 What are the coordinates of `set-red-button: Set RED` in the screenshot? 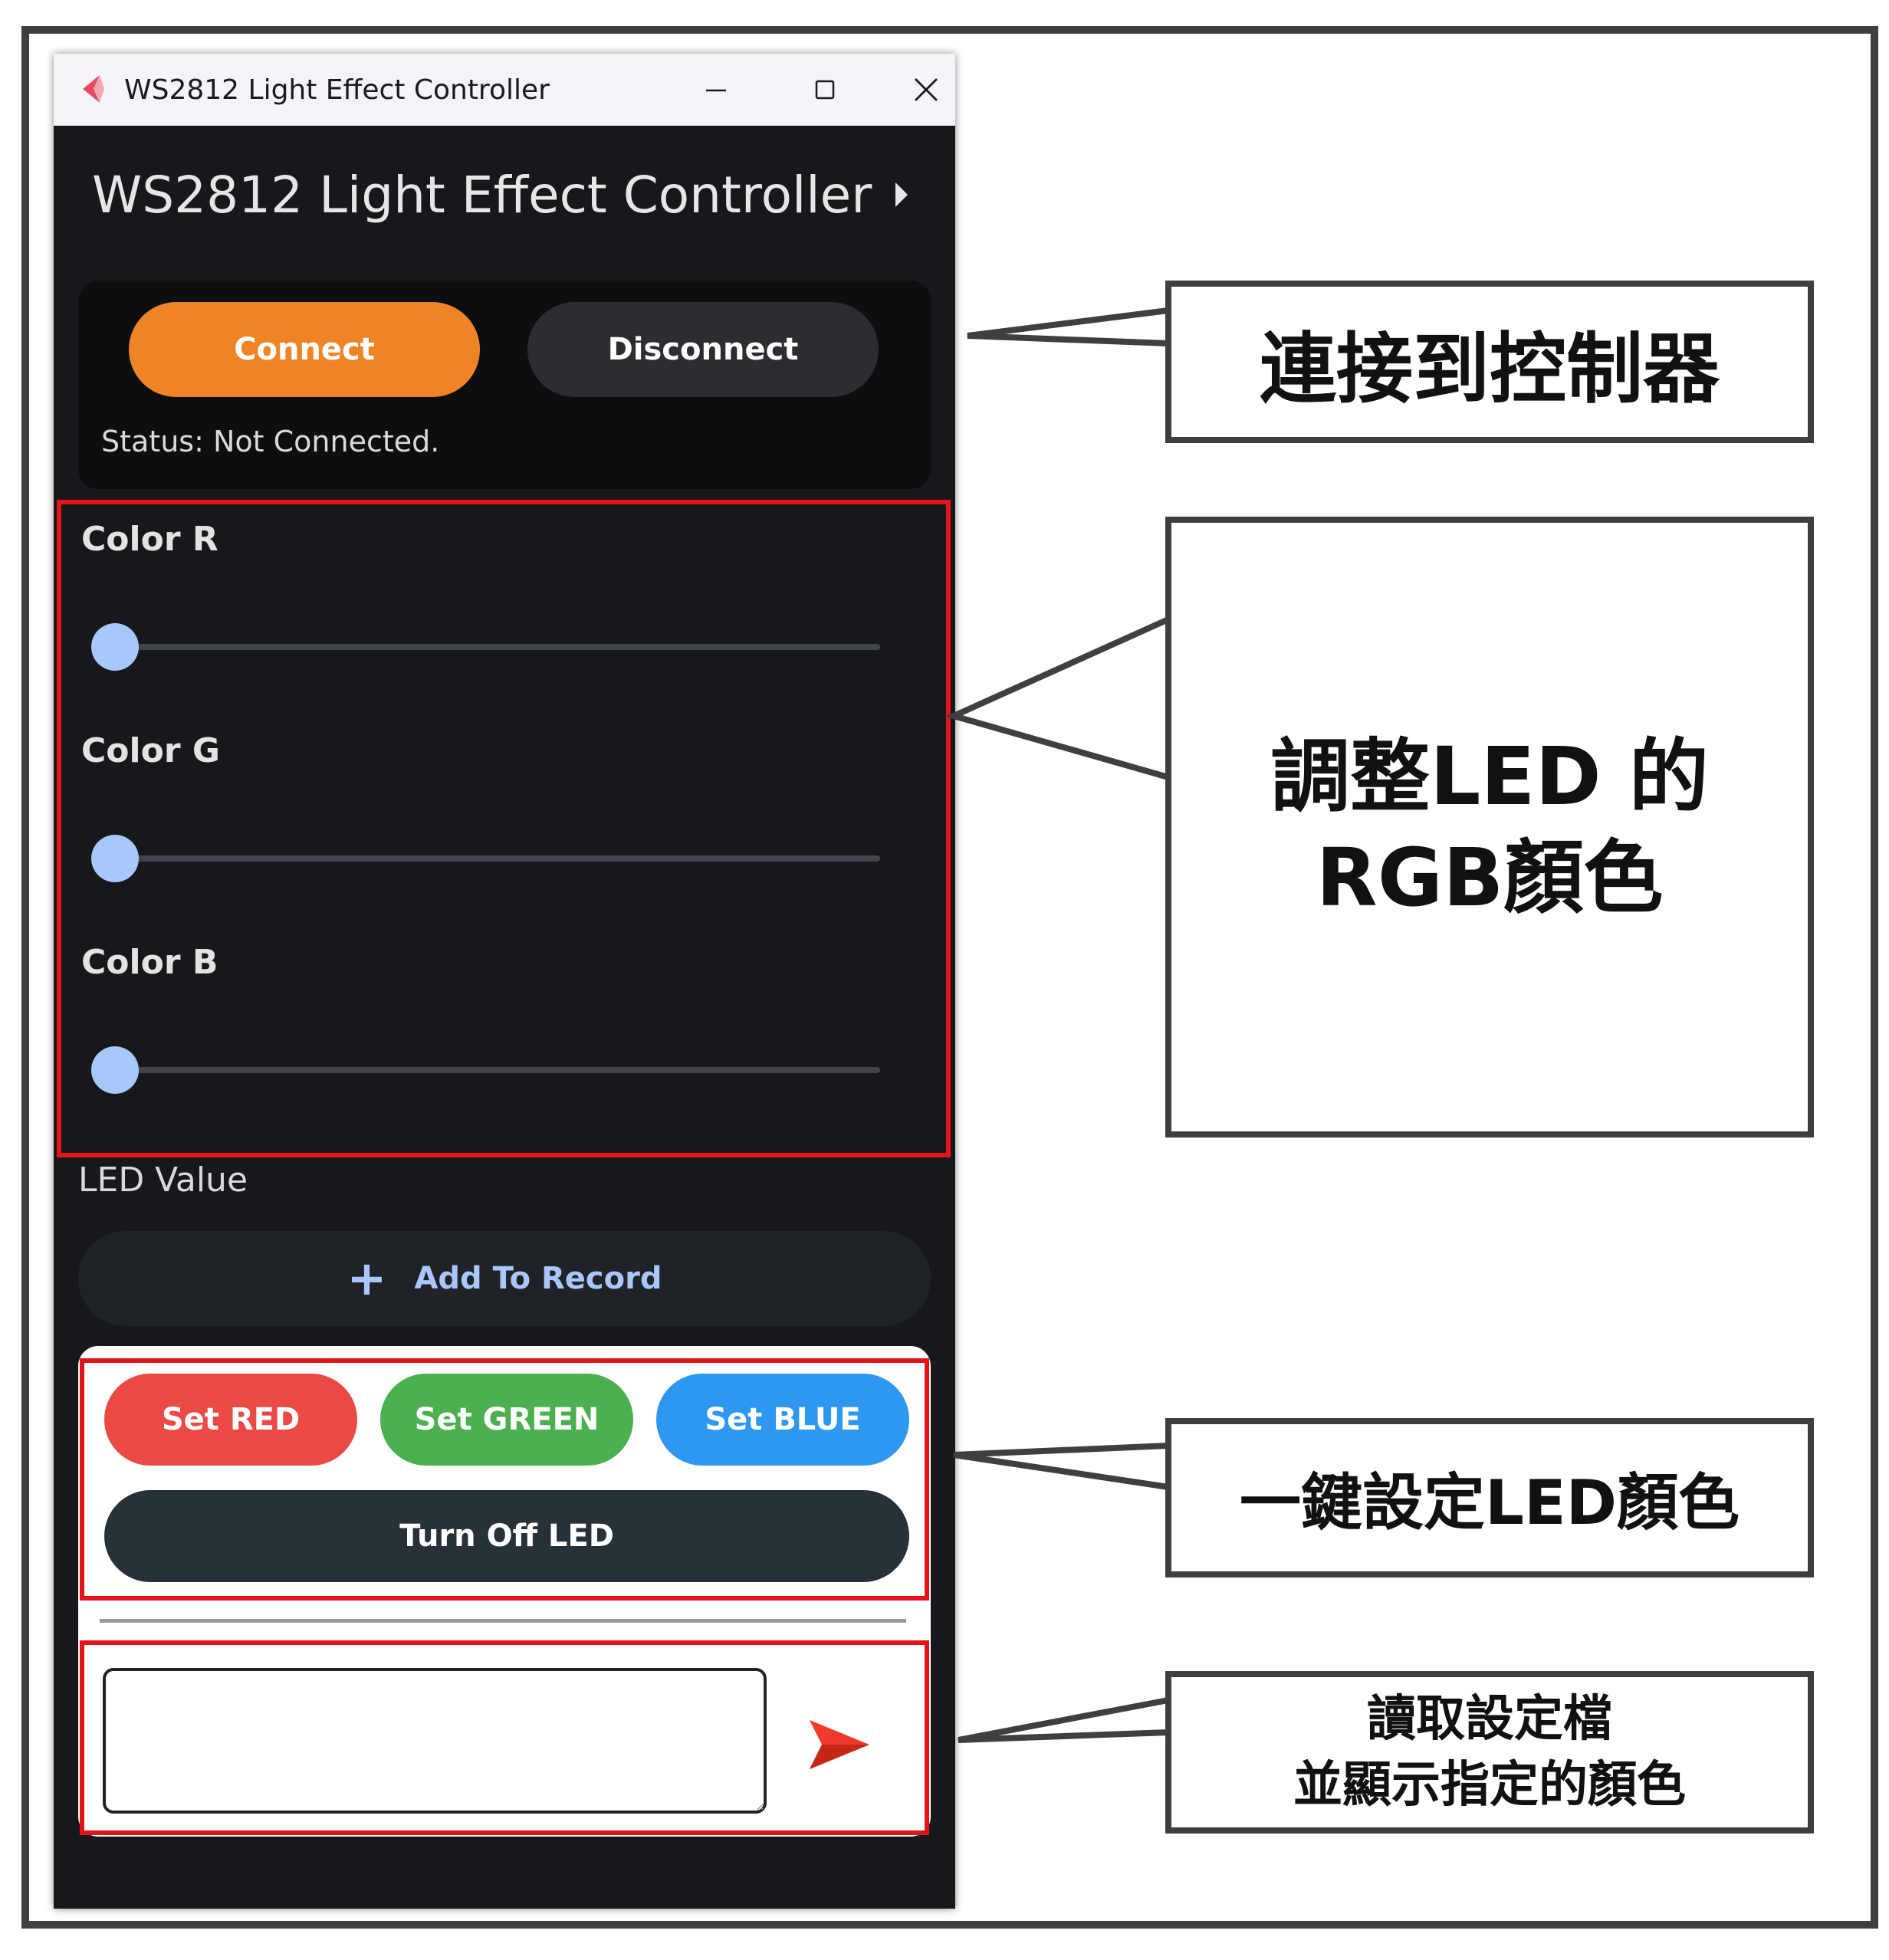 It's located at (230, 1420).